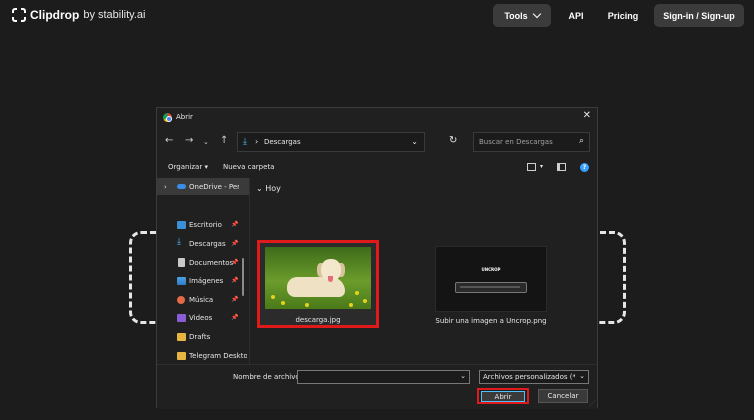 This screenshot has height=420, width=754. I want to click on recent-locations-chevron-icon: ⌄, so click(206, 142).